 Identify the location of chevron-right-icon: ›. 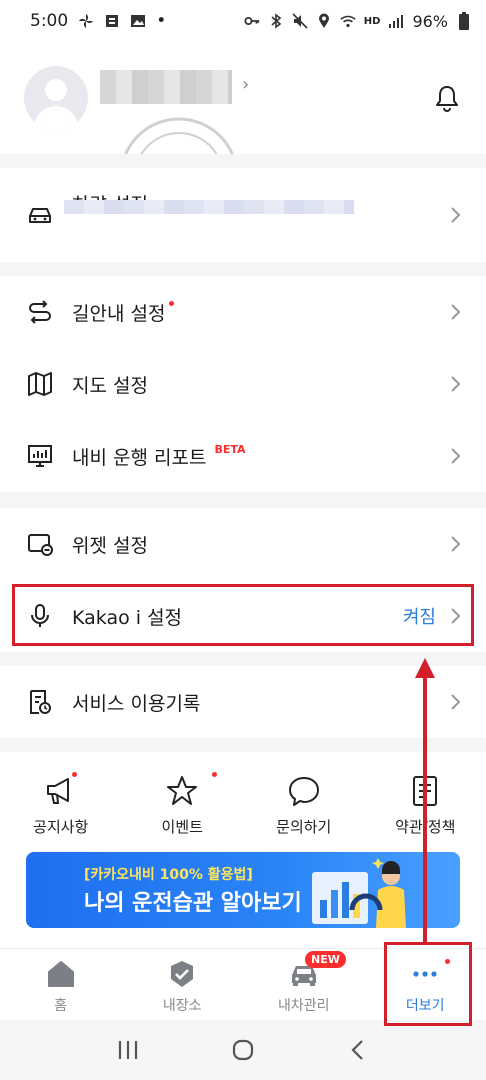
(246, 84).